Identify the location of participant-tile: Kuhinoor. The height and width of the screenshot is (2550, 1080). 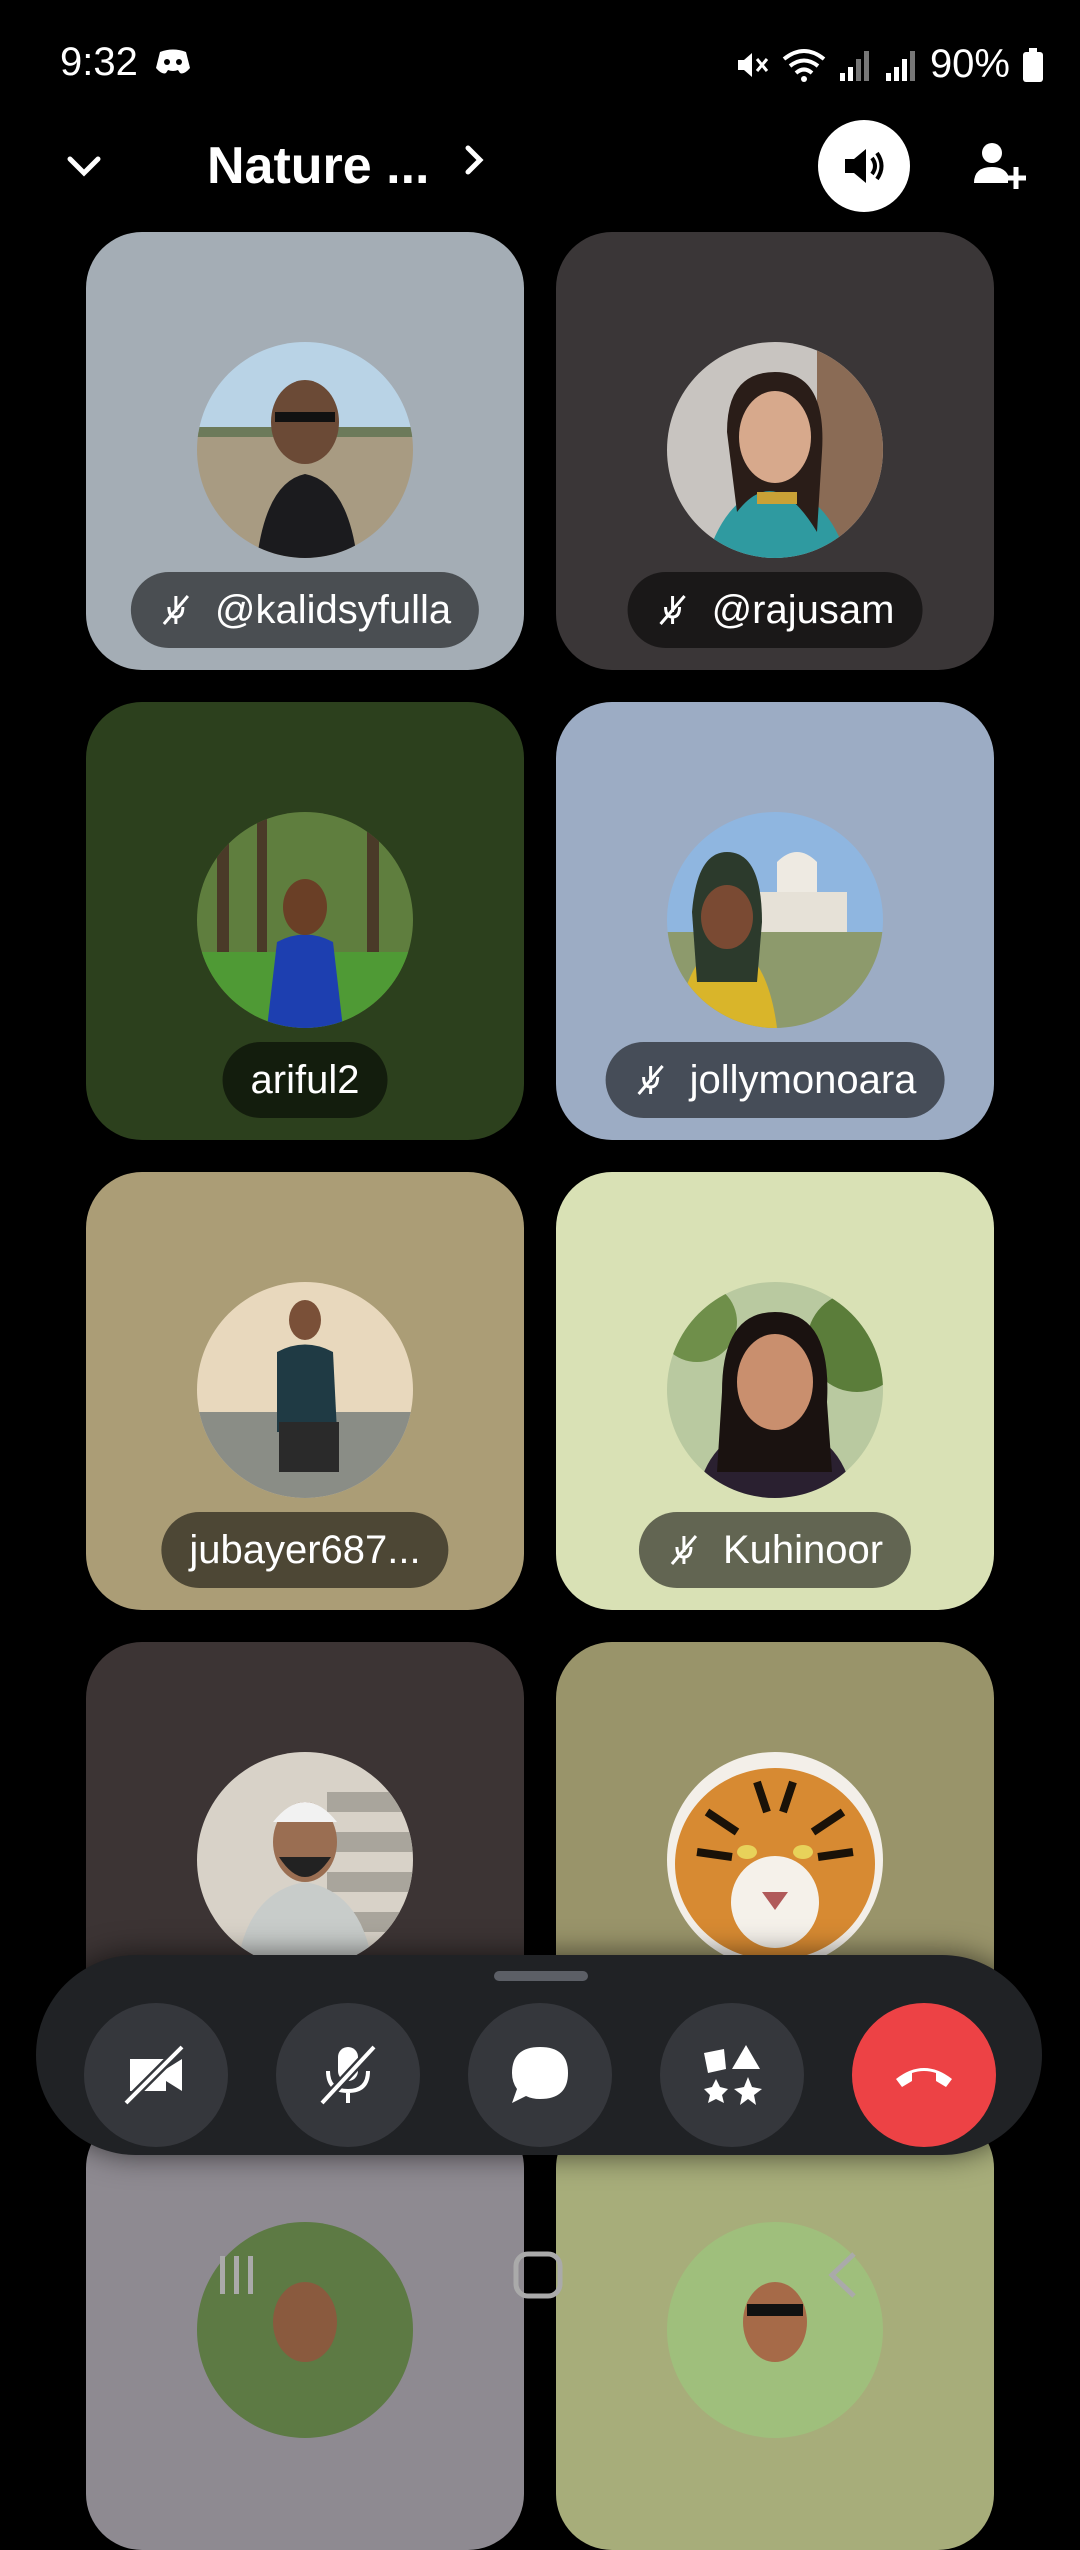
(775, 1391).